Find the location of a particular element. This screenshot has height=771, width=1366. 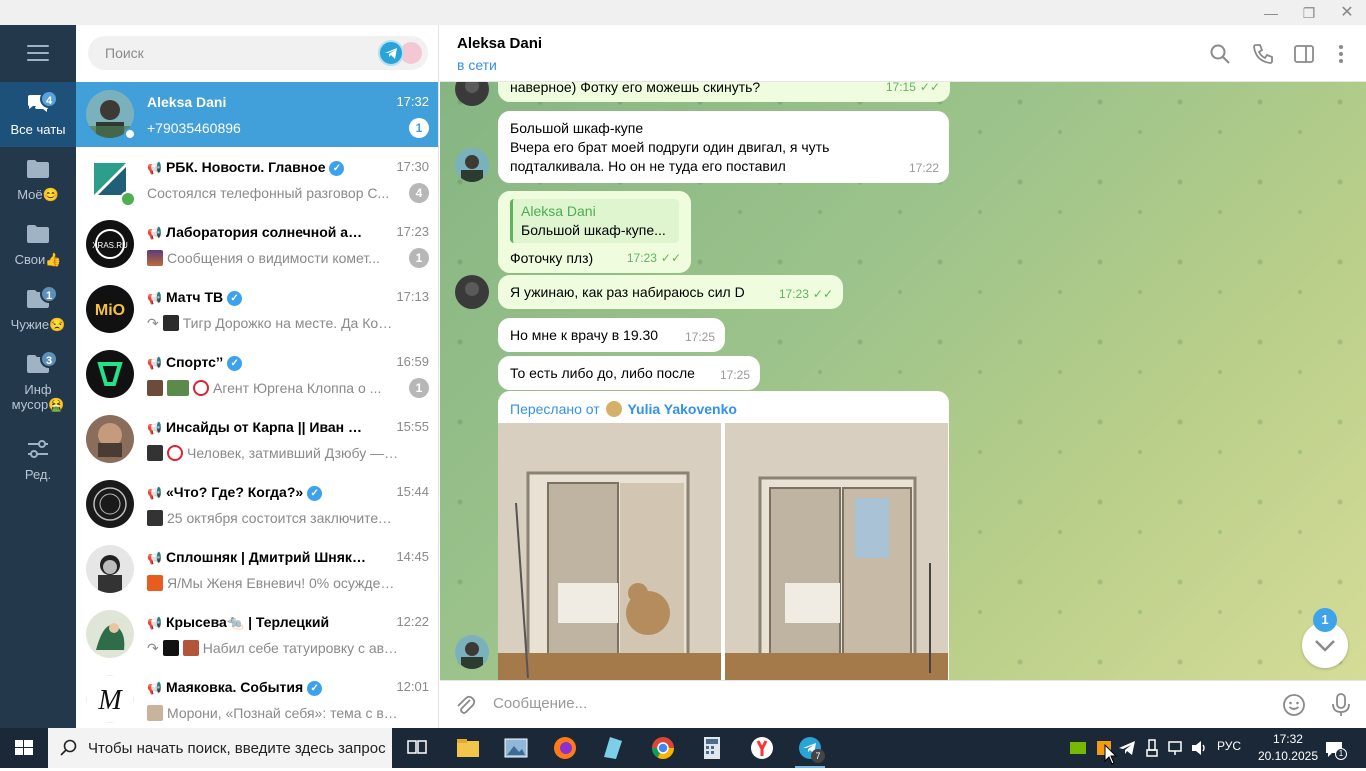

chrome-icon is located at coordinates (663, 748).